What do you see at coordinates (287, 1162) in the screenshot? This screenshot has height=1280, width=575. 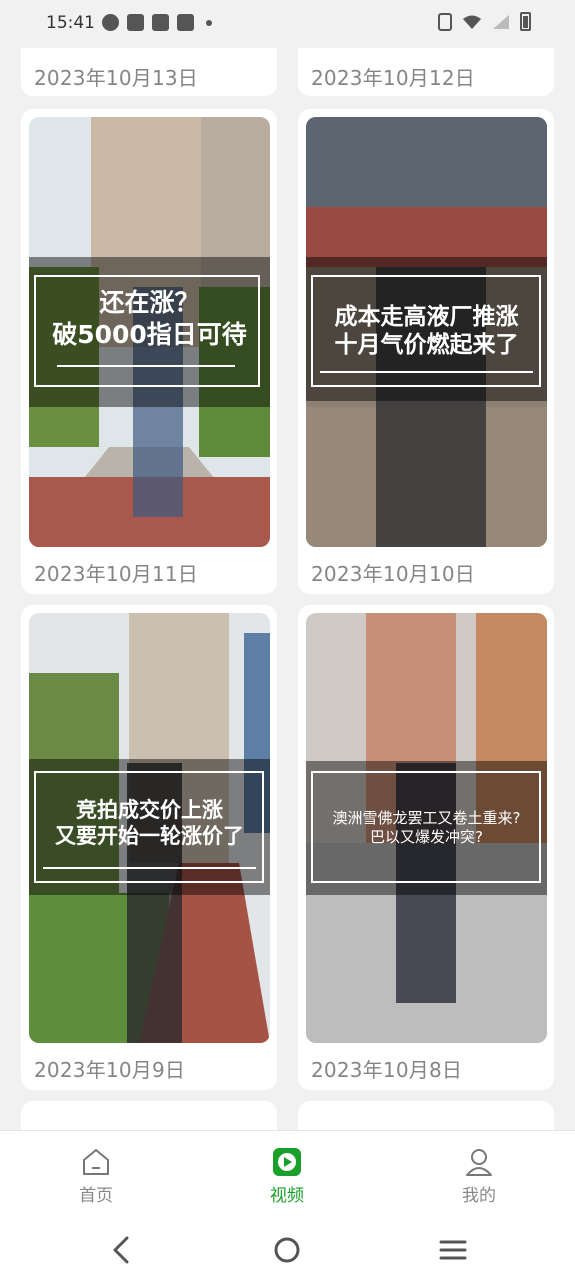 I see `video-play-icon` at bounding box center [287, 1162].